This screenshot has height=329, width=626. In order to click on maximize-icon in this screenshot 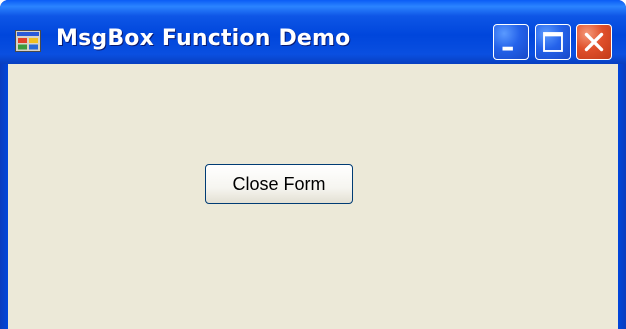, I will do `click(553, 42)`.